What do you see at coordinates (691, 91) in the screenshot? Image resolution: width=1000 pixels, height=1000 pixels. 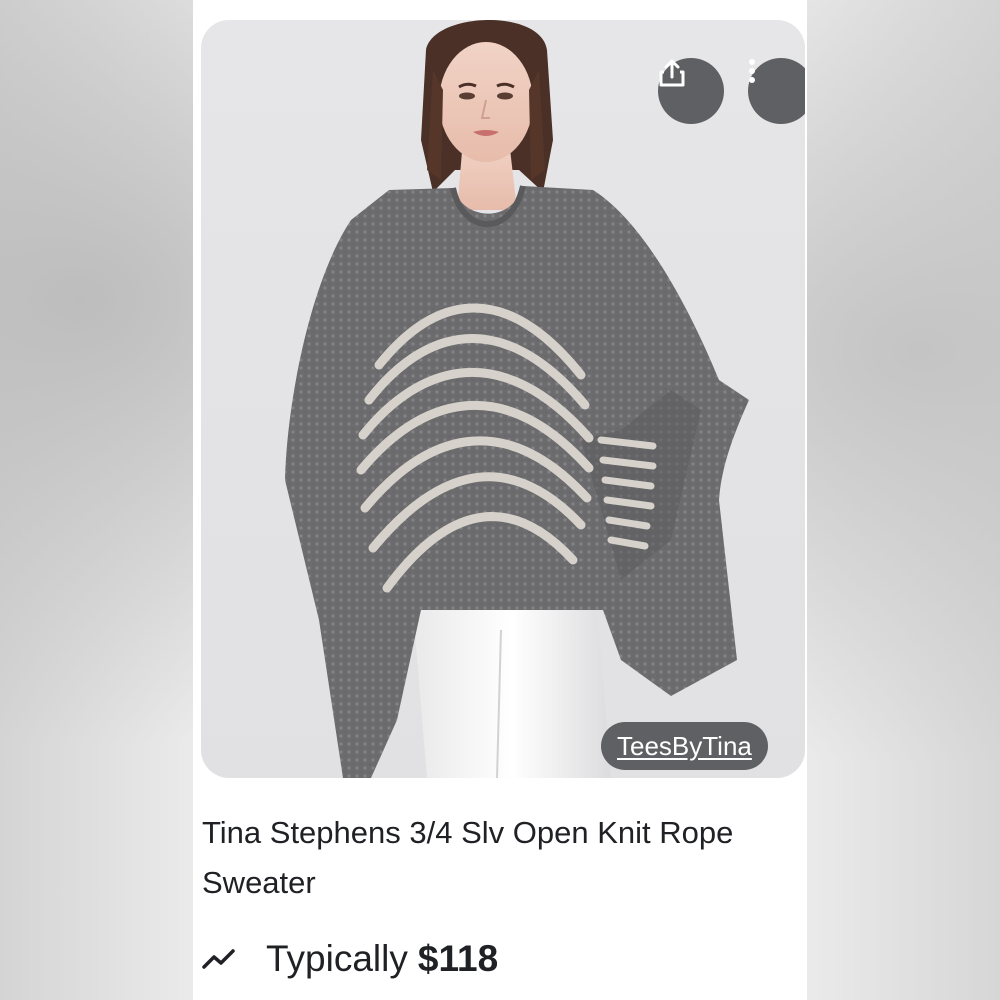 I see `share-button` at bounding box center [691, 91].